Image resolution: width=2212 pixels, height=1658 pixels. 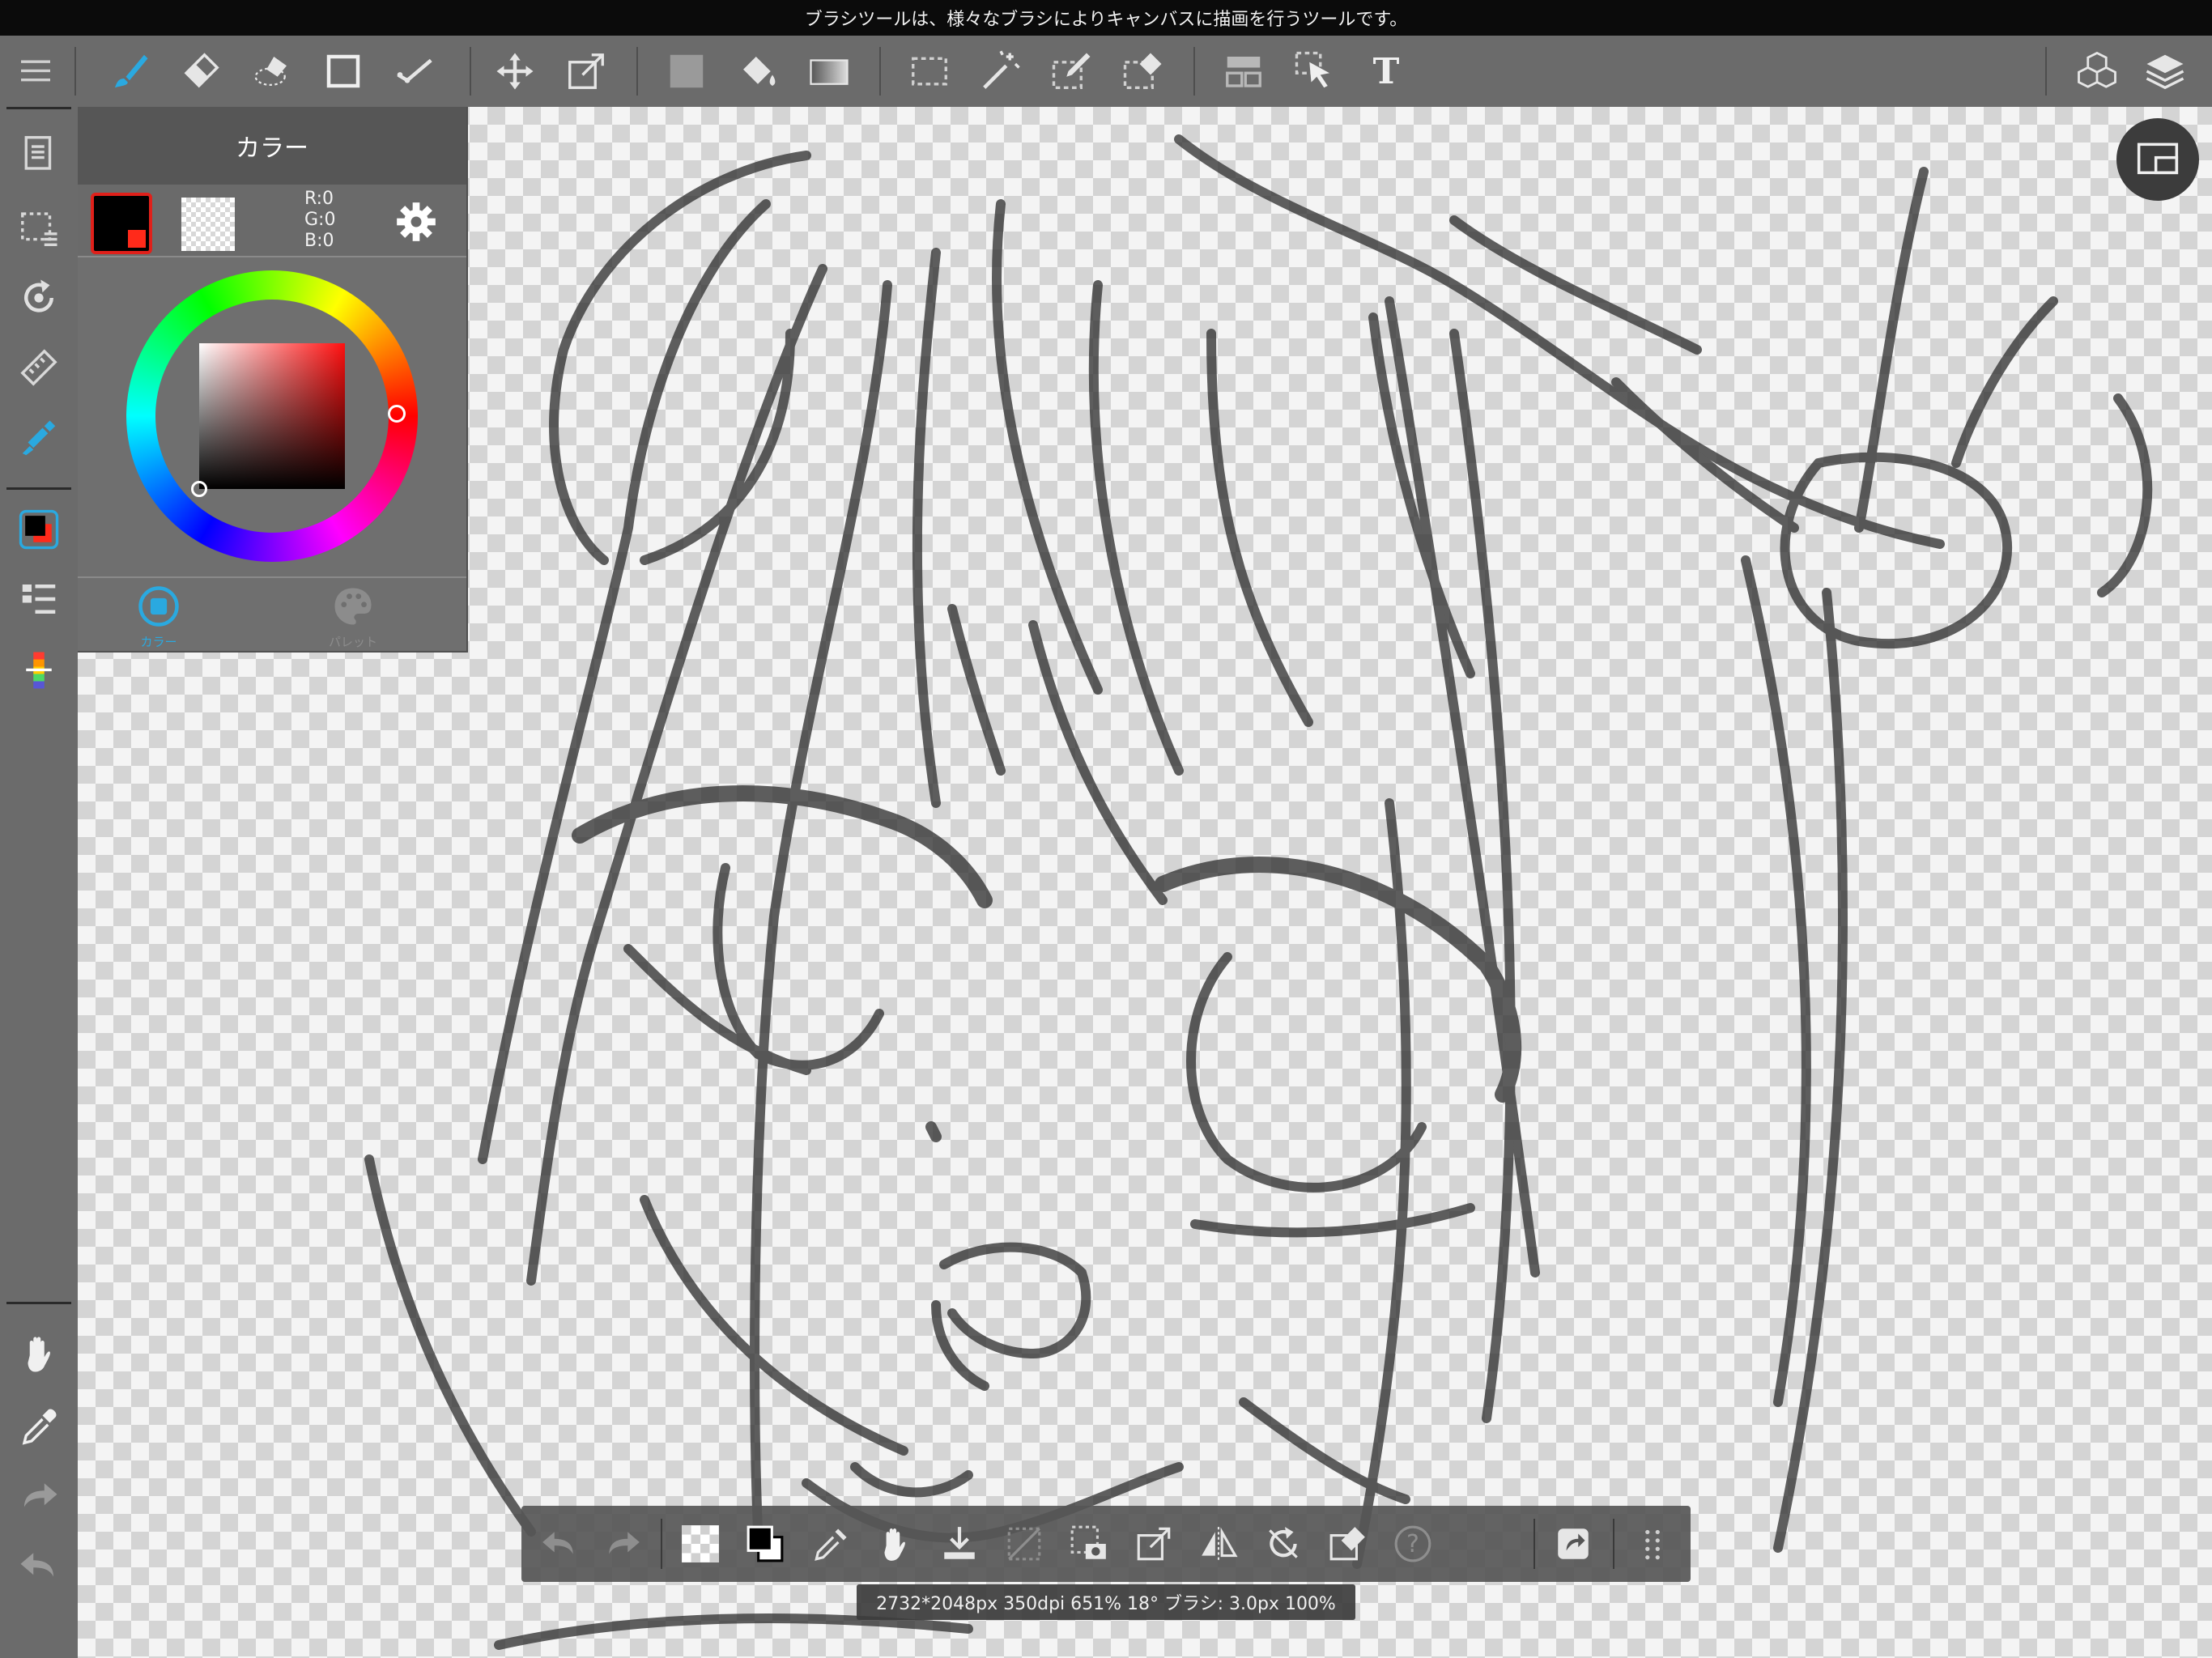 I want to click on material-button, so click(x=2097, y=71).